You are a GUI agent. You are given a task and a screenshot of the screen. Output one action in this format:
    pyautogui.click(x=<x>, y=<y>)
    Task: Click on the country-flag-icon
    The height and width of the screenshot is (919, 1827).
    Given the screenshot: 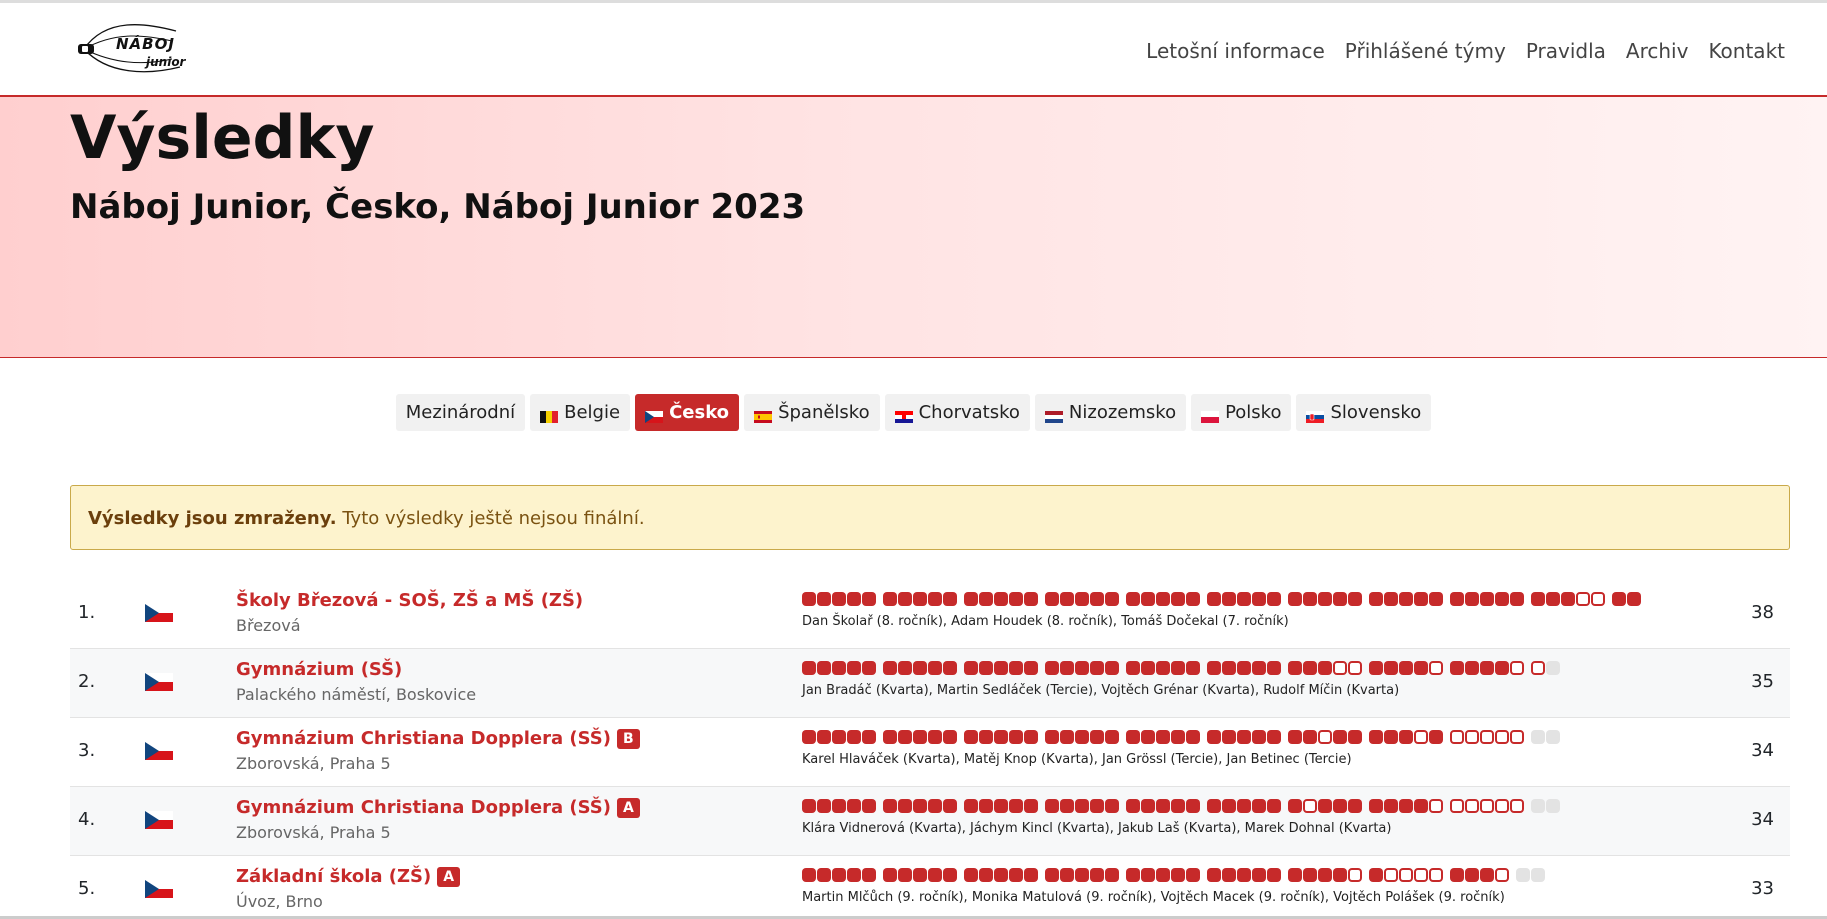 What is the action you would take?
    pyautogui.click(x=159, y=820)
    